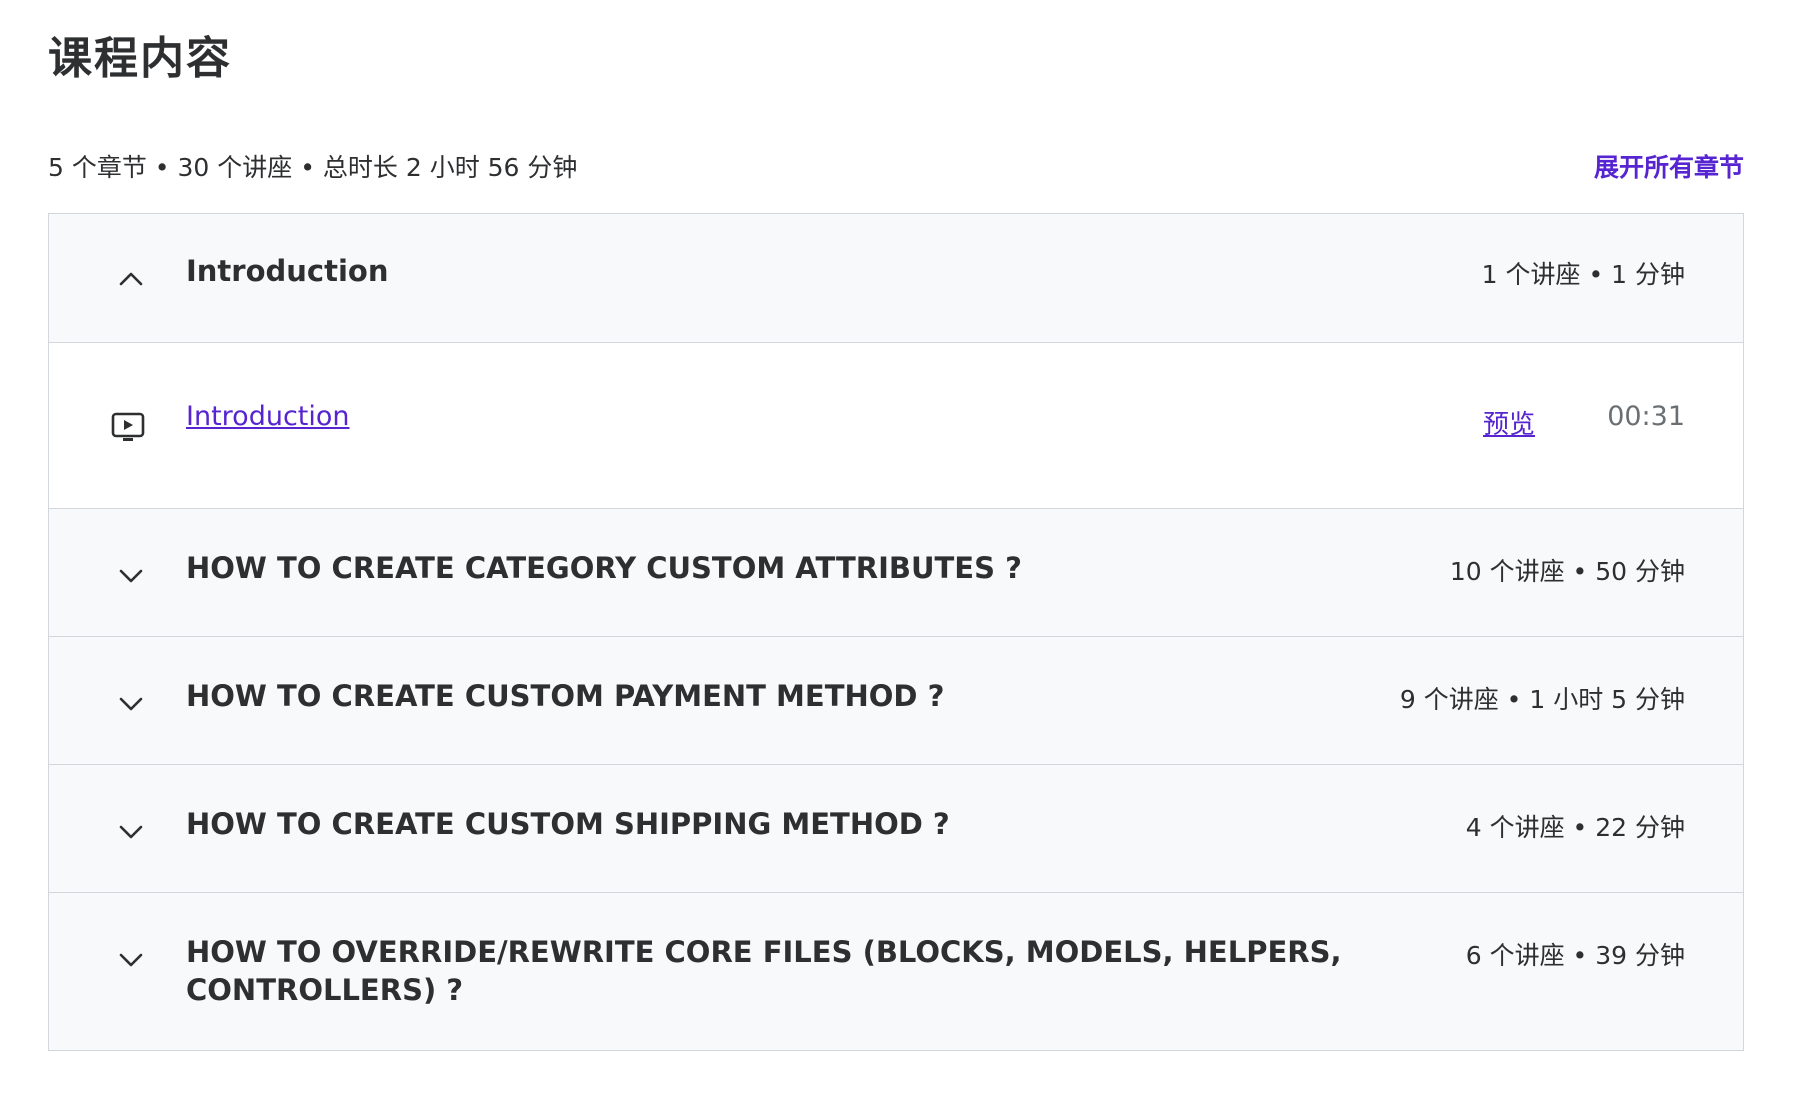 This screenshot has height=1096, width=1794. Describe the element at coordinates (896, 426) in the screenshot. I see `lecture-row: Introduction 预览 00:31` at that location.